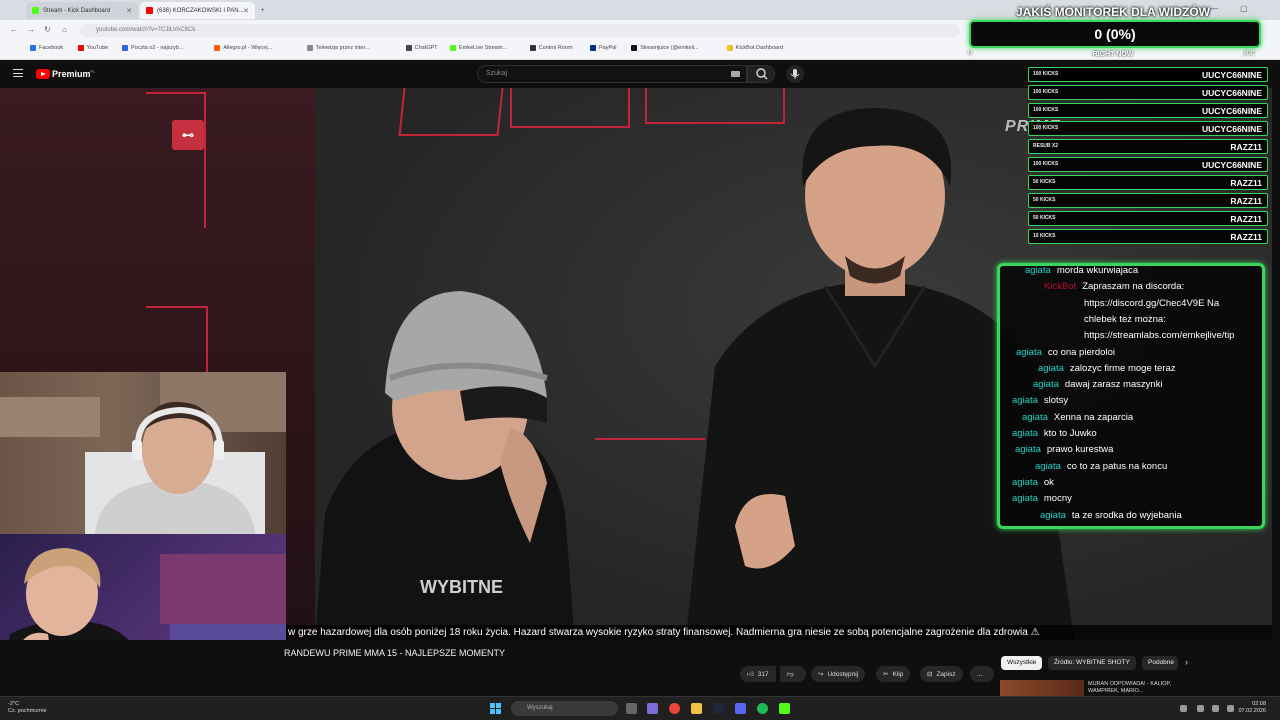 The width and height of the screenshot is (1280, 720). Describe the element at coordinates (1125, 319) in the screenshot. I see `chat-text: chlebek też można:` at that location.